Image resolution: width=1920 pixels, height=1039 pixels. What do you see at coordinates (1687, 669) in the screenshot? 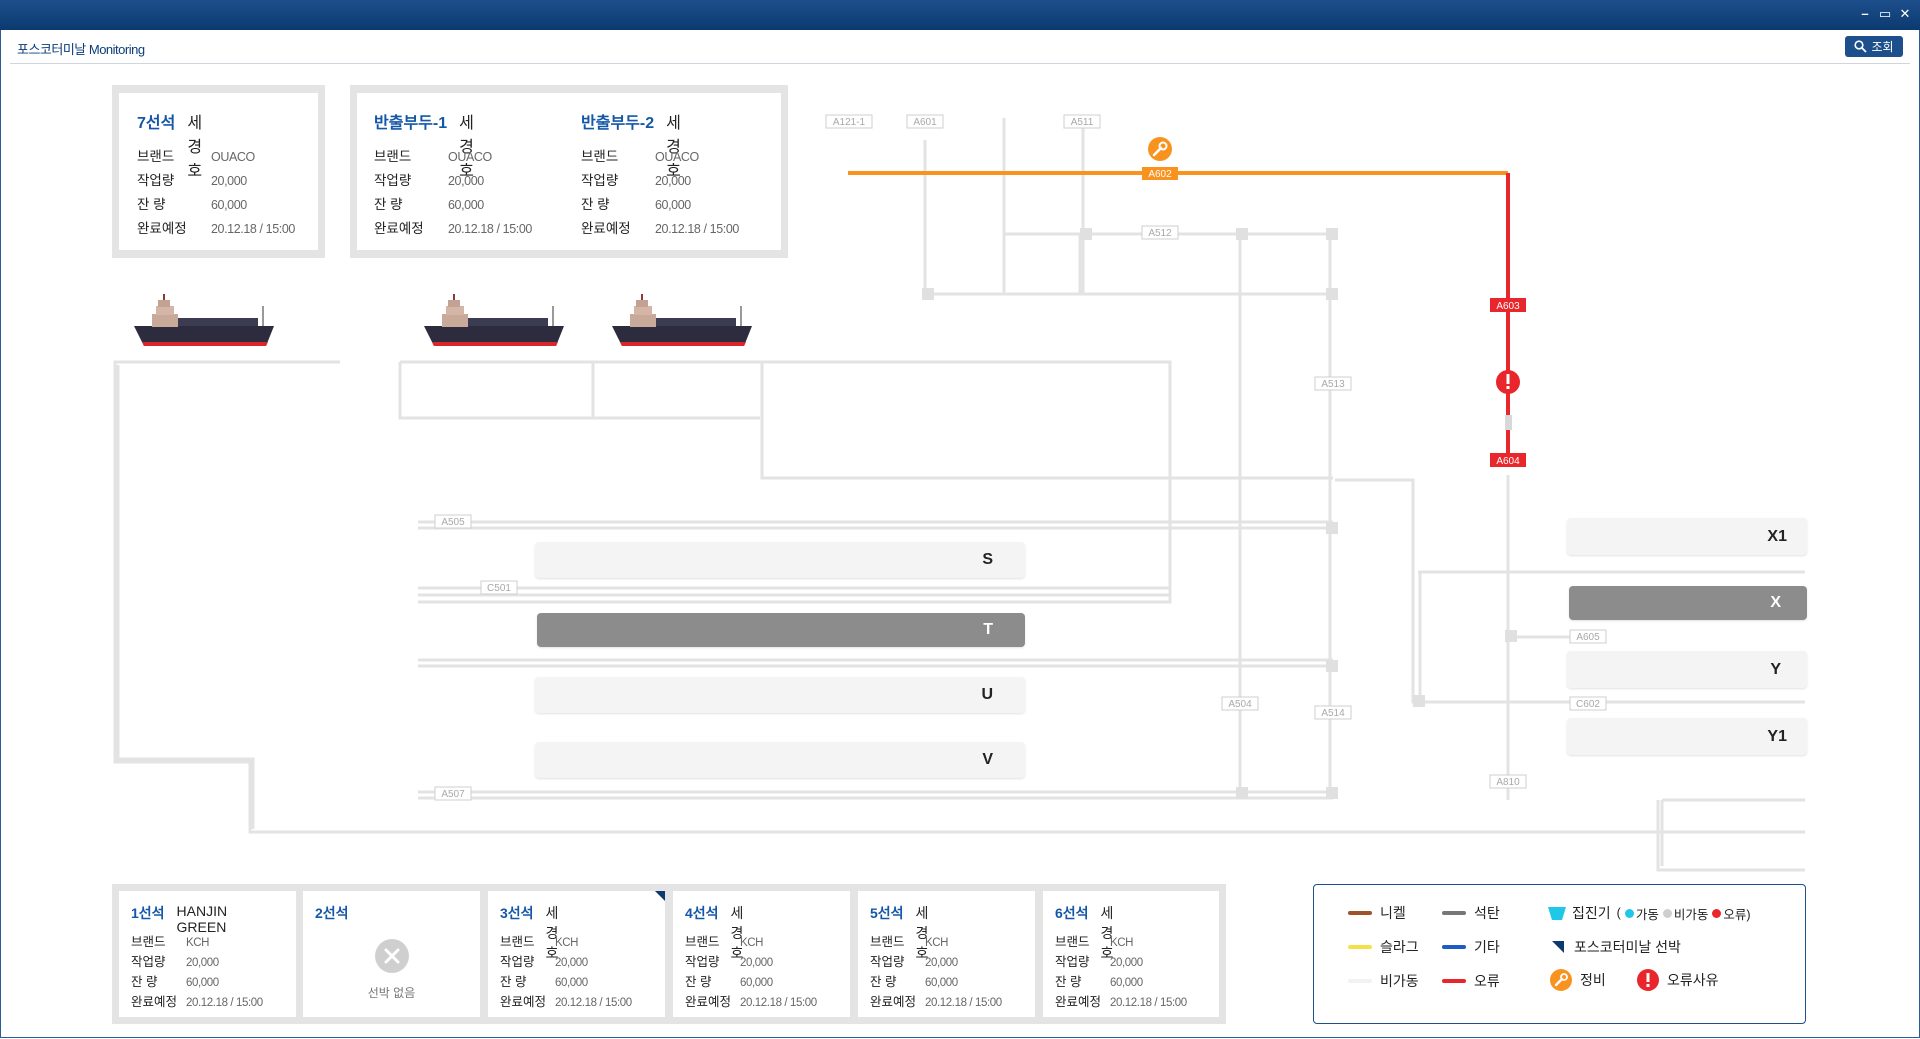
I see `yard-y: Y` at bounding box center [1687, 669].